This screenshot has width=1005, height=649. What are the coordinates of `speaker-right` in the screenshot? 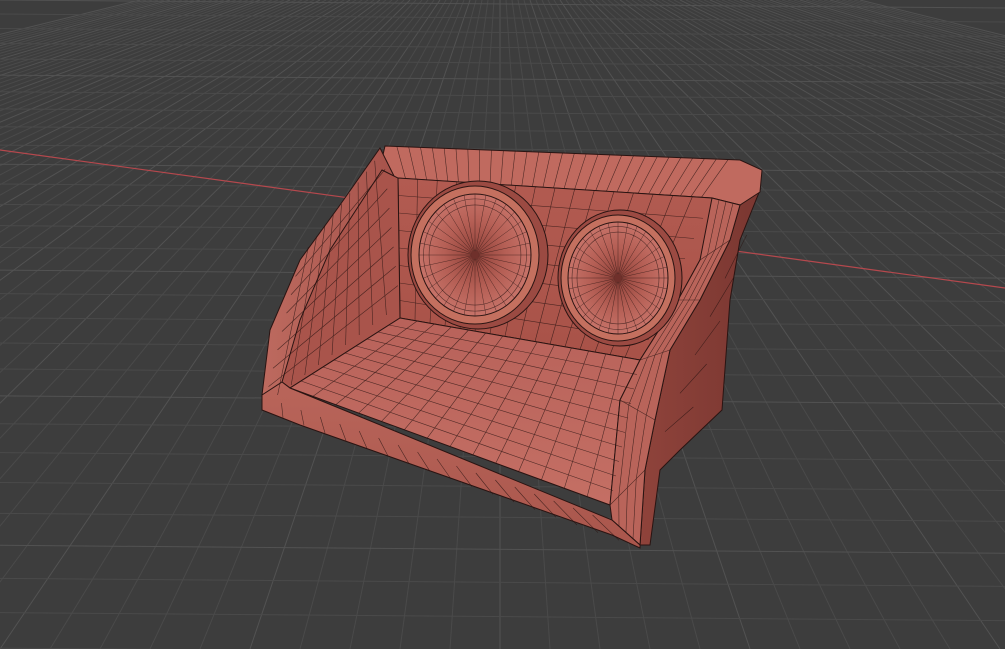 It's located at (620, 278).